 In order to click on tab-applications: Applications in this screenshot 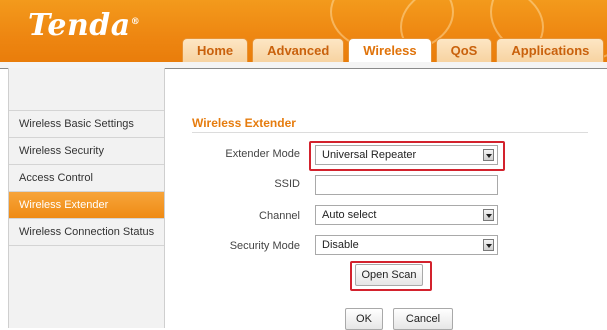, I will do `click(550, 50)`.